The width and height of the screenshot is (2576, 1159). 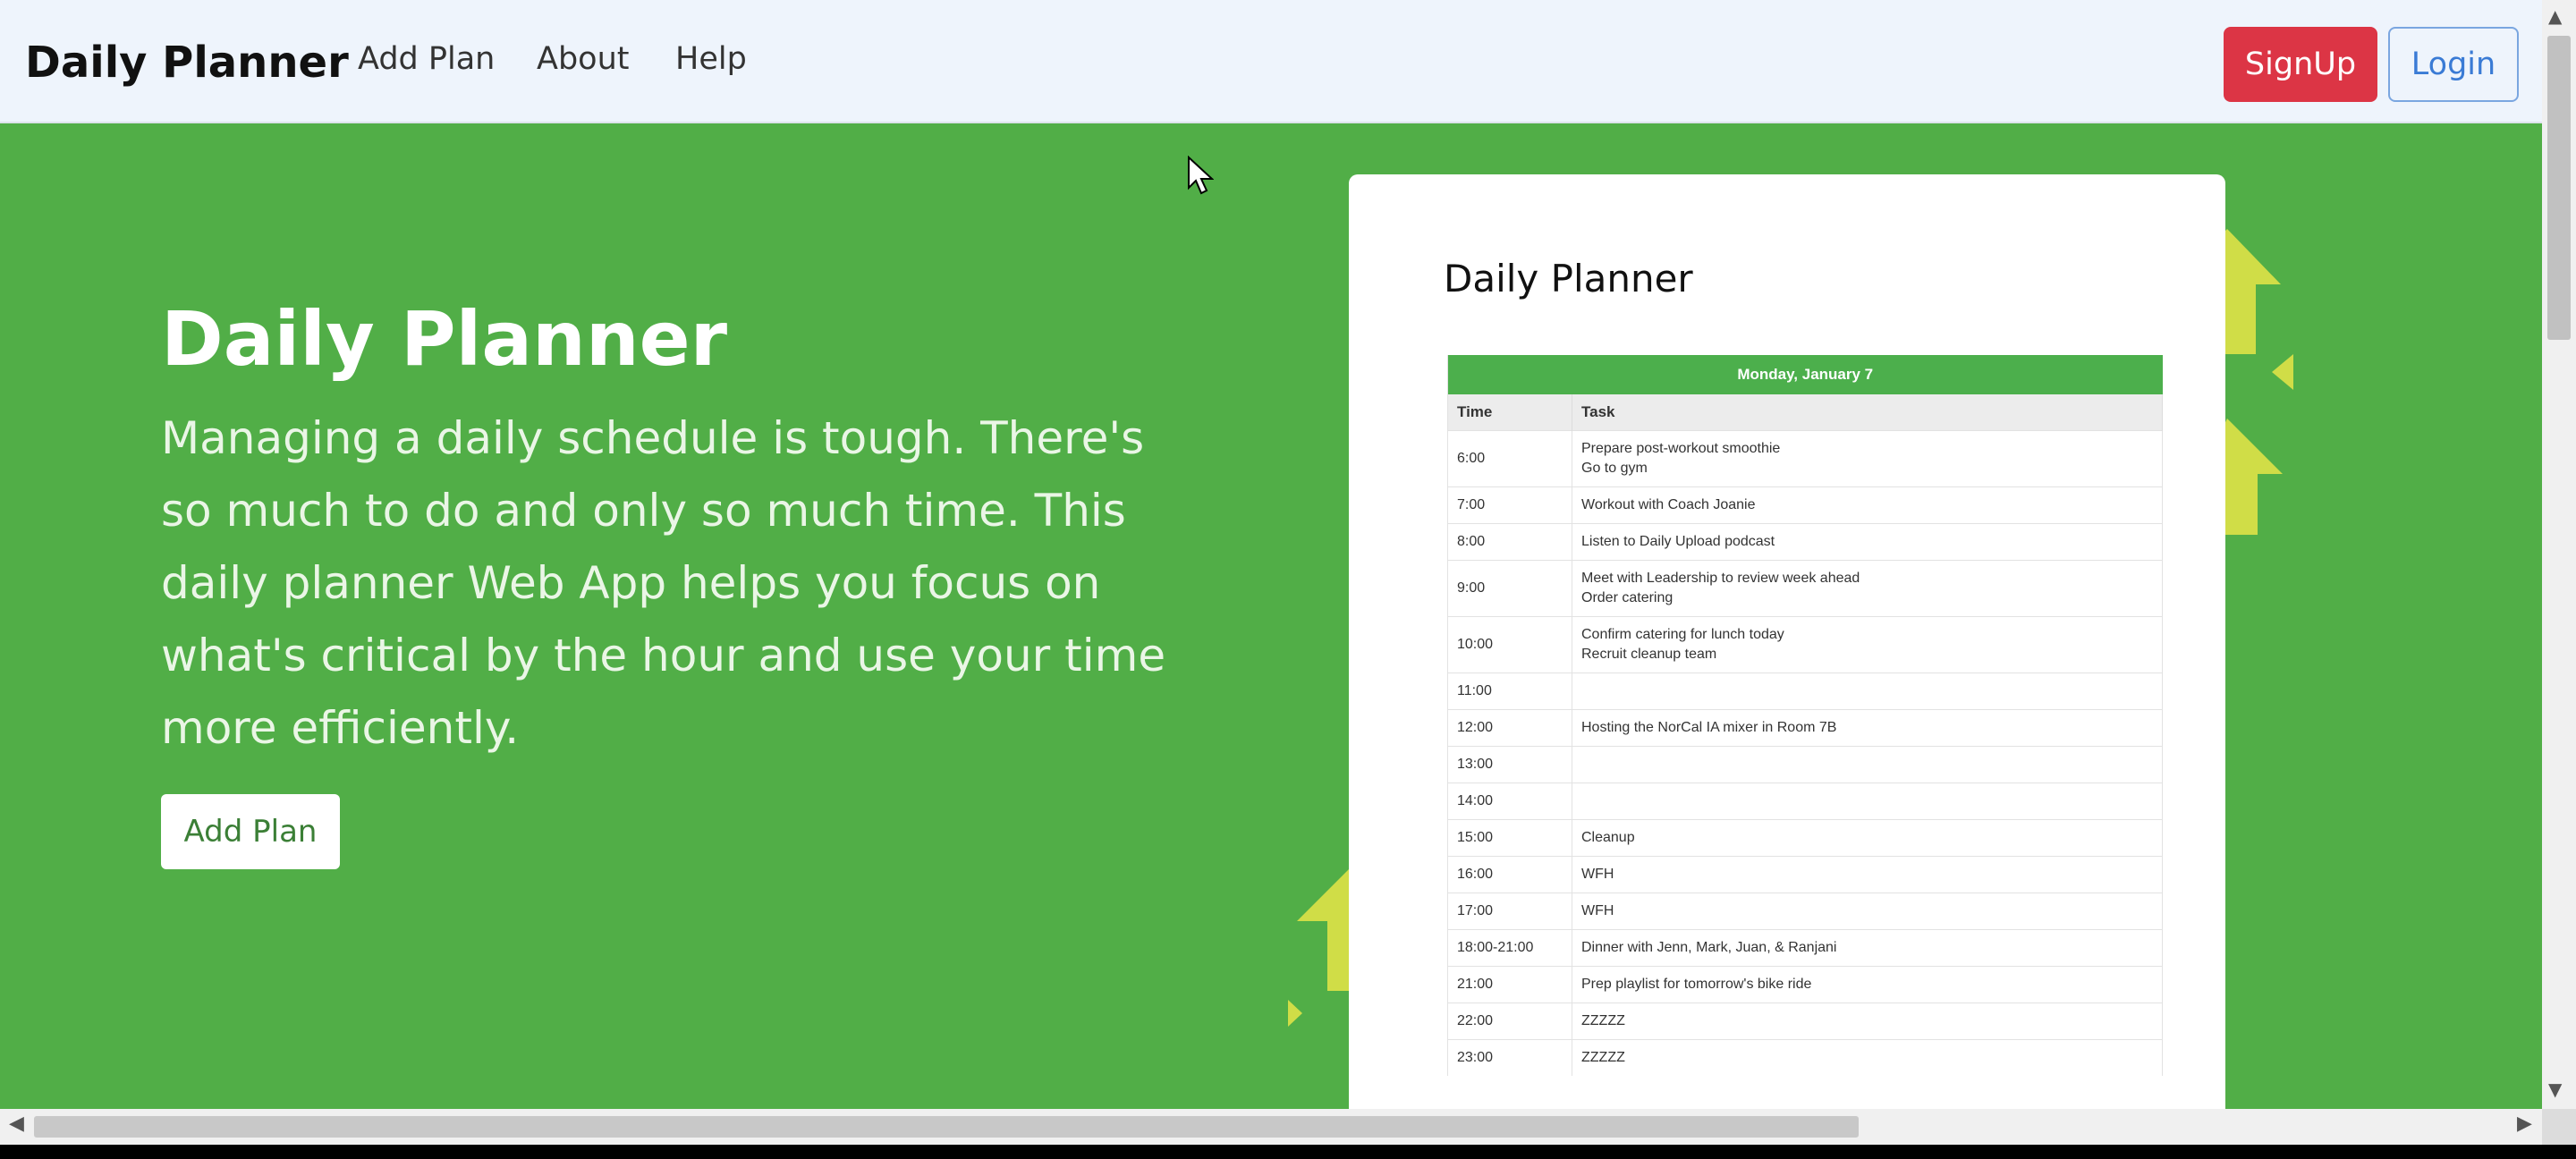 What do you see at coordinates (1709, 947) in the screenshot?
I see `planner-task-line: Dinner with Jenn, Mark, Juan, & Ranjani` at bounding box center [1709, 947].